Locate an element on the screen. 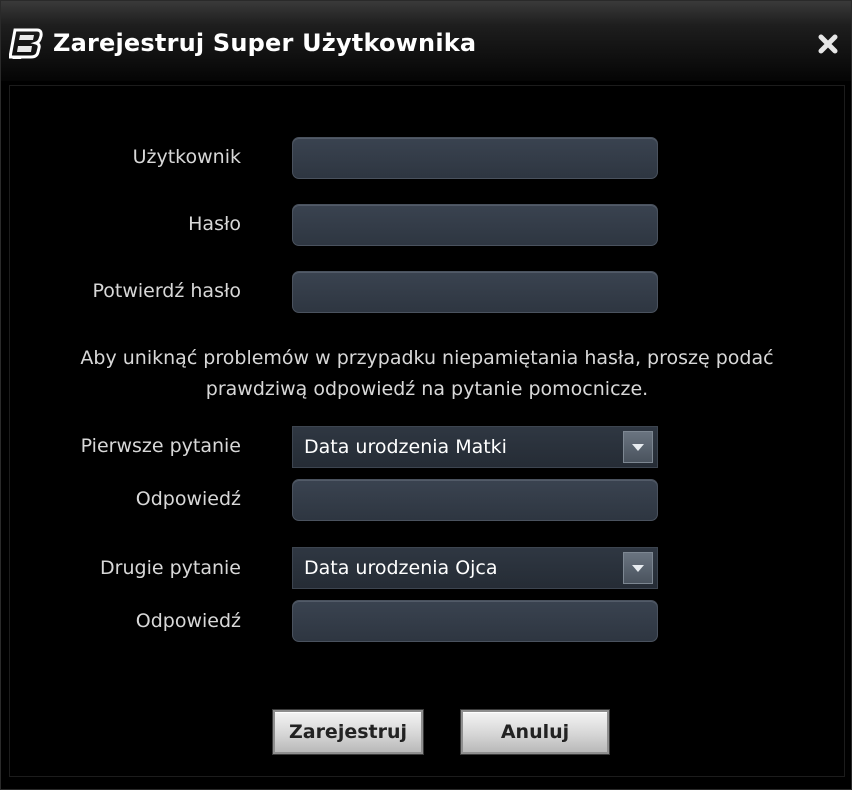 The height and width of the screenshot is (790, 852). confirm-password-input is located at coordinates (475, 292).